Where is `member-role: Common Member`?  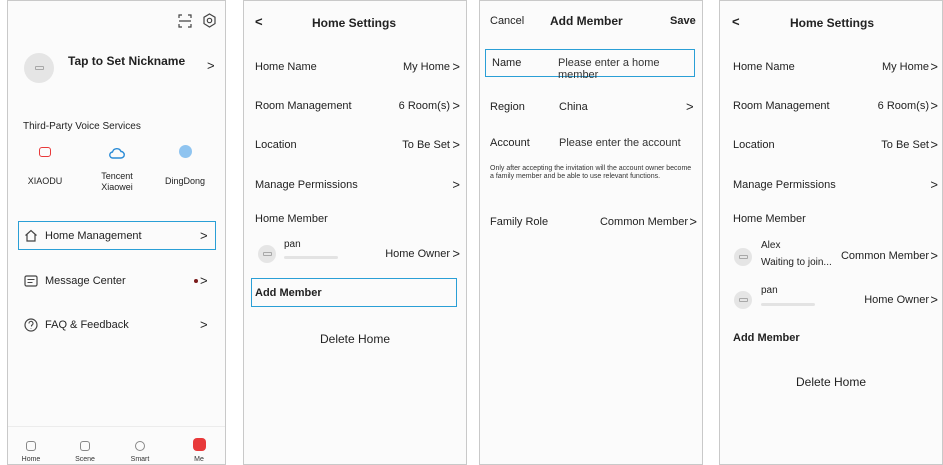
member-role: Common Member is located at coordinates (885, 256).